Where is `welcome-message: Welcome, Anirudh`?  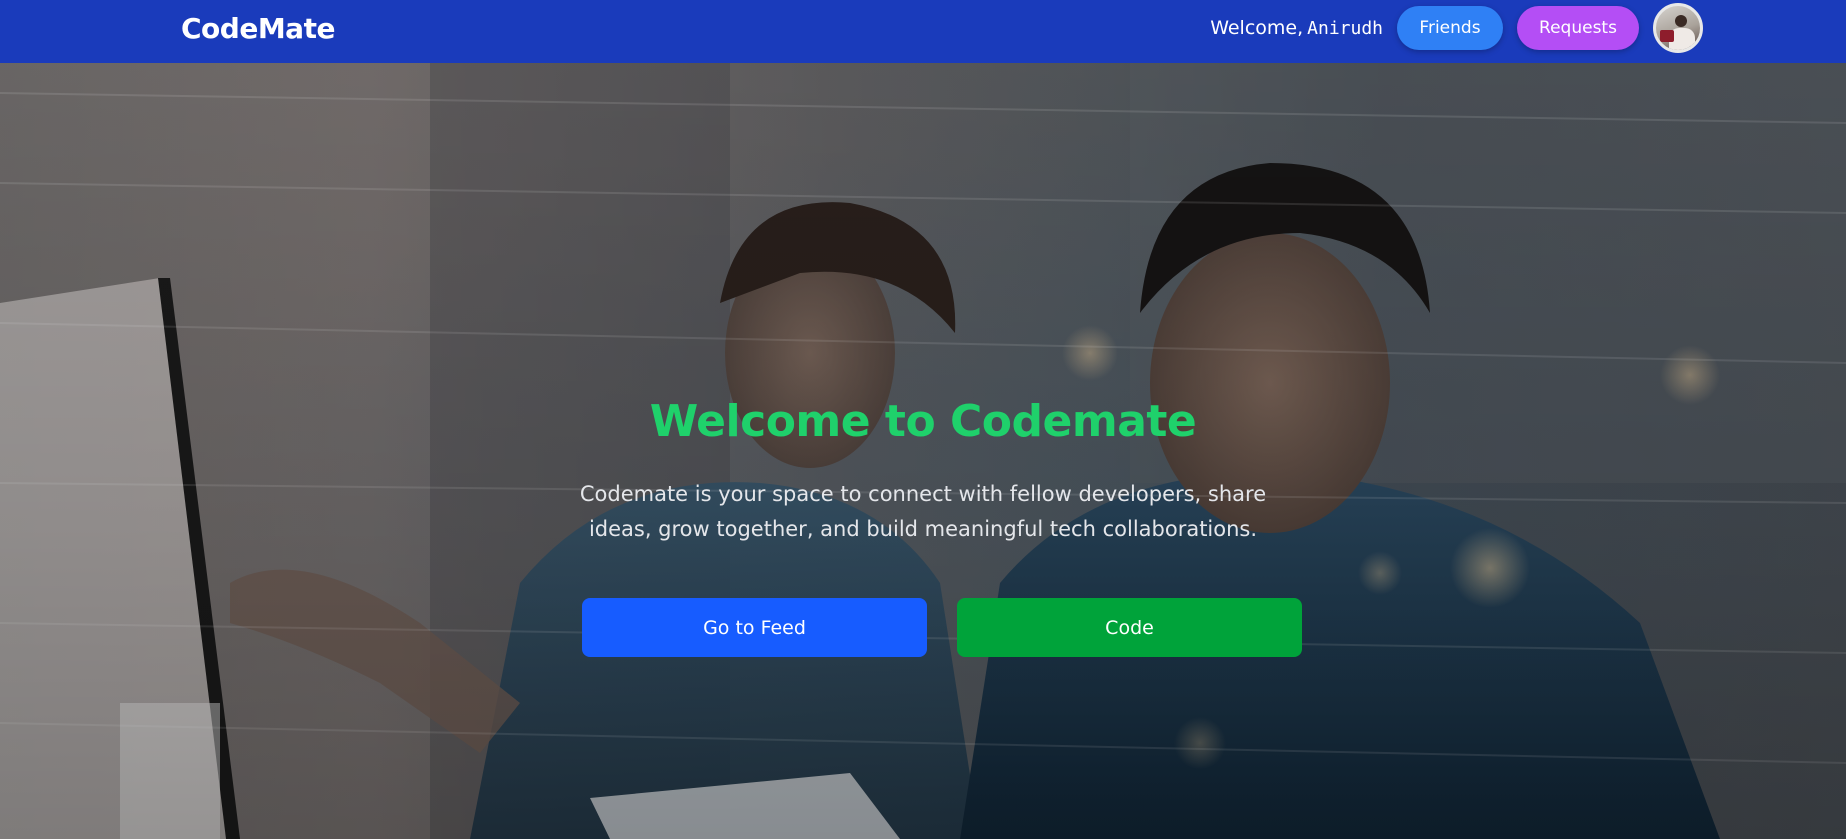
welcome-message: Welcome, Anirudh is located at coordinates (1296, 28).